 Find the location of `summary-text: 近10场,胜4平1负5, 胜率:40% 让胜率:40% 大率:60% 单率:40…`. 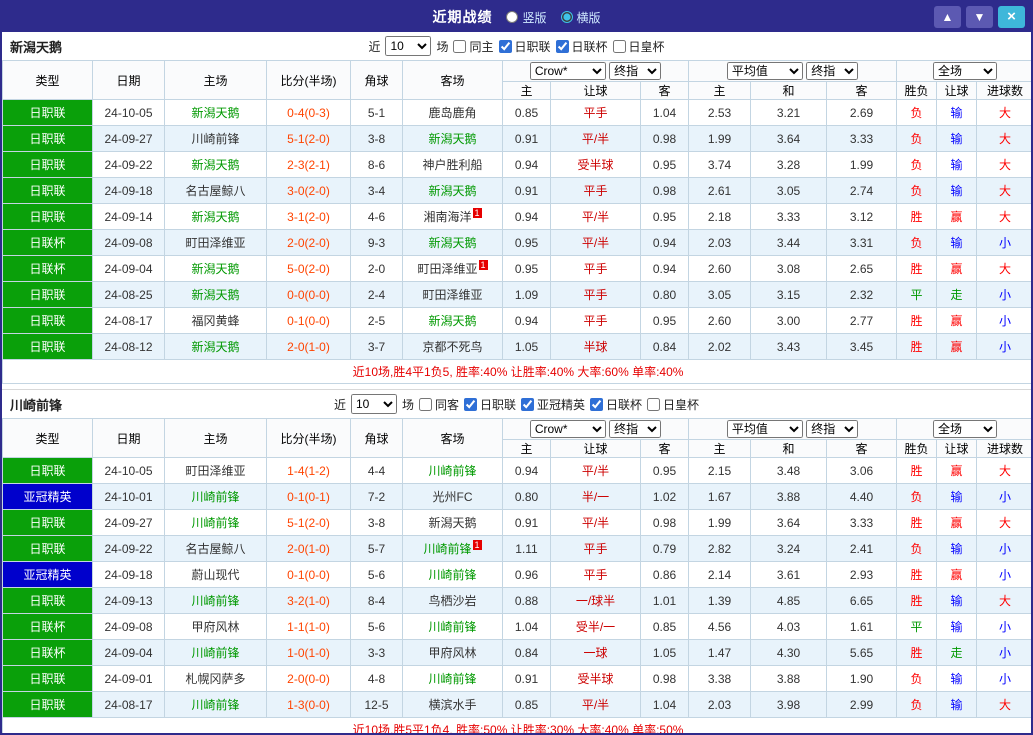

summary-text: 近10场,胜4平1负5, 胜率:40% 让胜率:40% 大率:60% 单率:40… is located at coordinates (516, 371).